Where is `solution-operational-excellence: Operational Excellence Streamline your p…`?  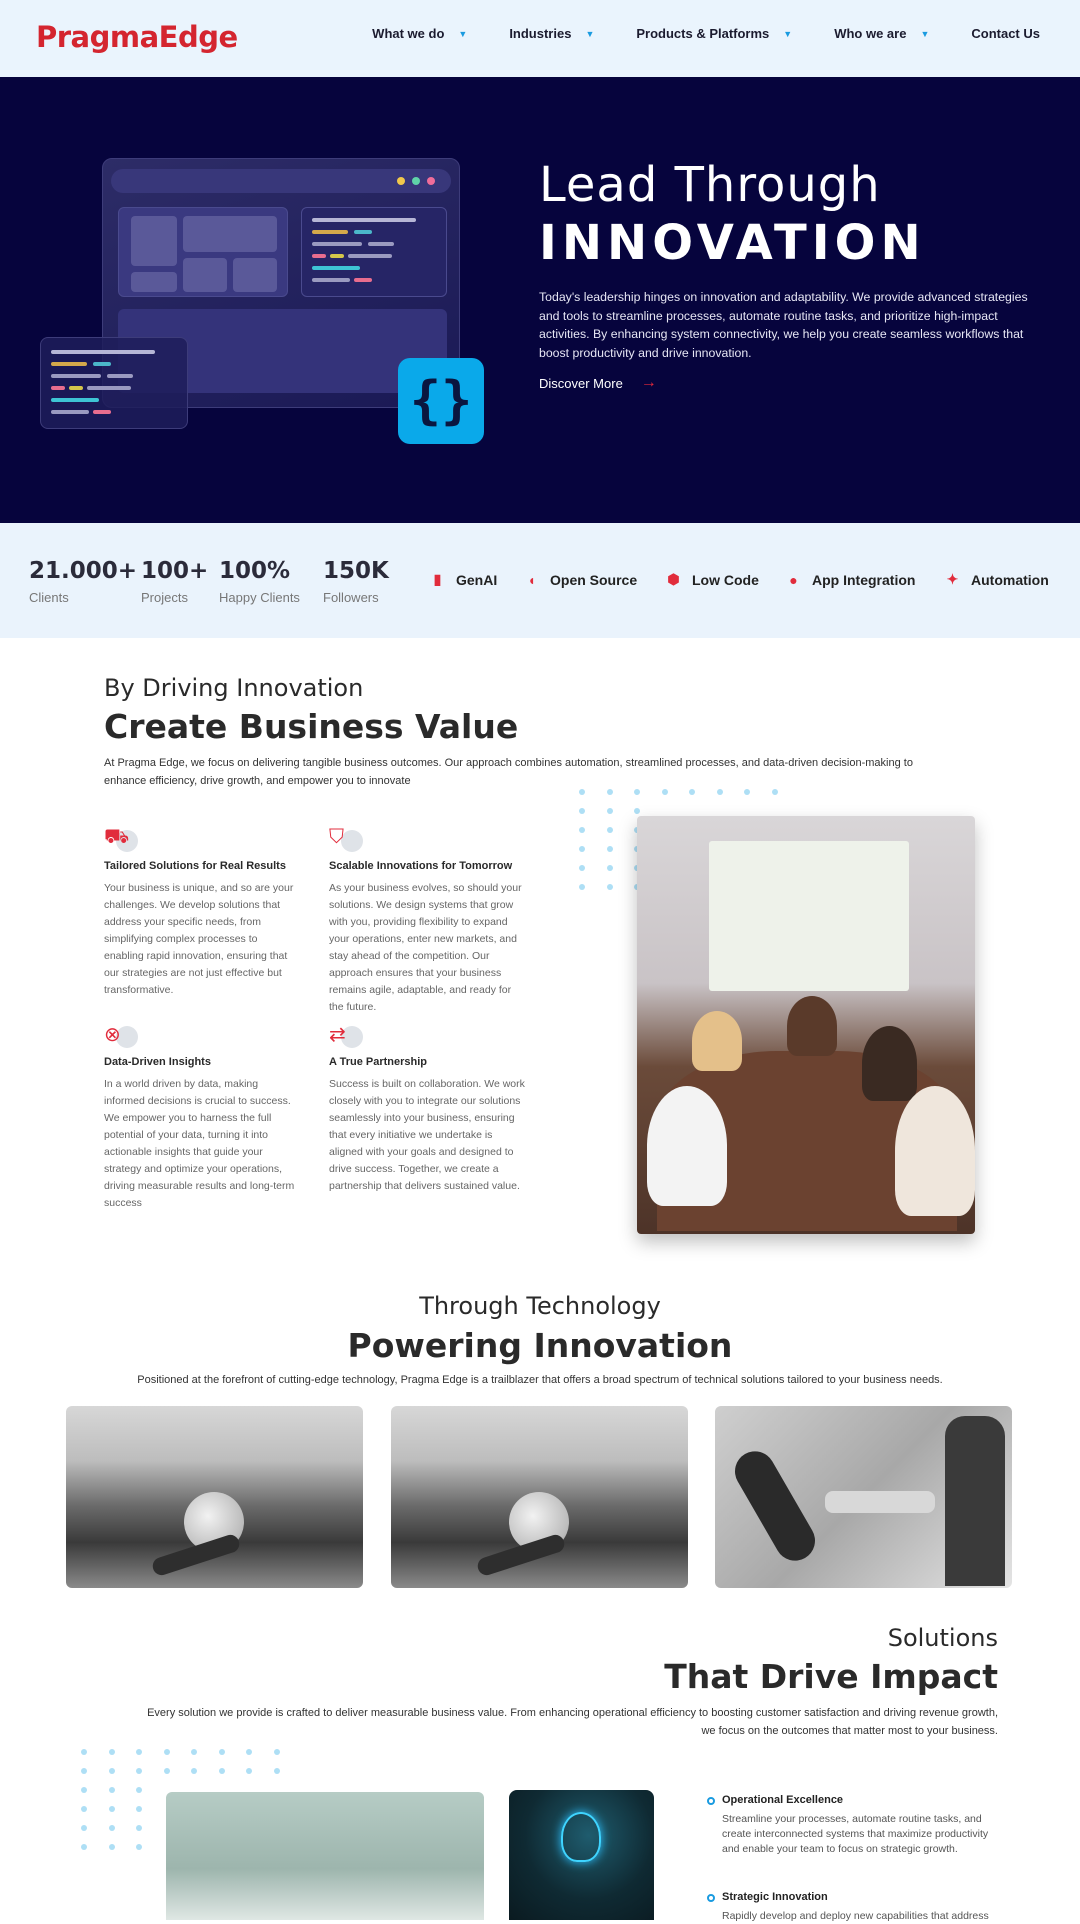 solution-operational-excellence: Operational Excellence Streamline your p… is located at coordinates (852, 1825).